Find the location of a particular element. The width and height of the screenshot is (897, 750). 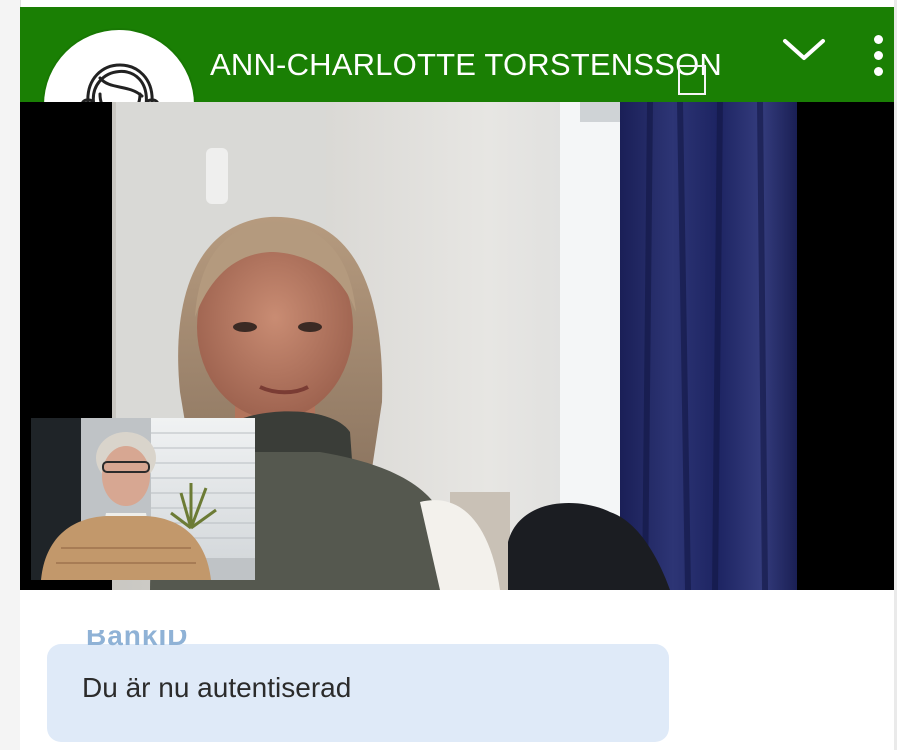

more-vertical-icon is located at coordinates (878, 61).